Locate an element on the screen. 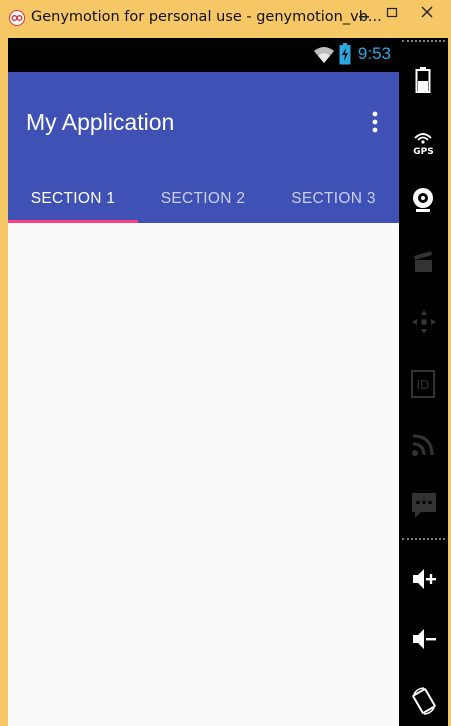 The height and width of the screenshot is (726, 451). tab-section-1: SECTION 1 is located at coordinates (73, 199).